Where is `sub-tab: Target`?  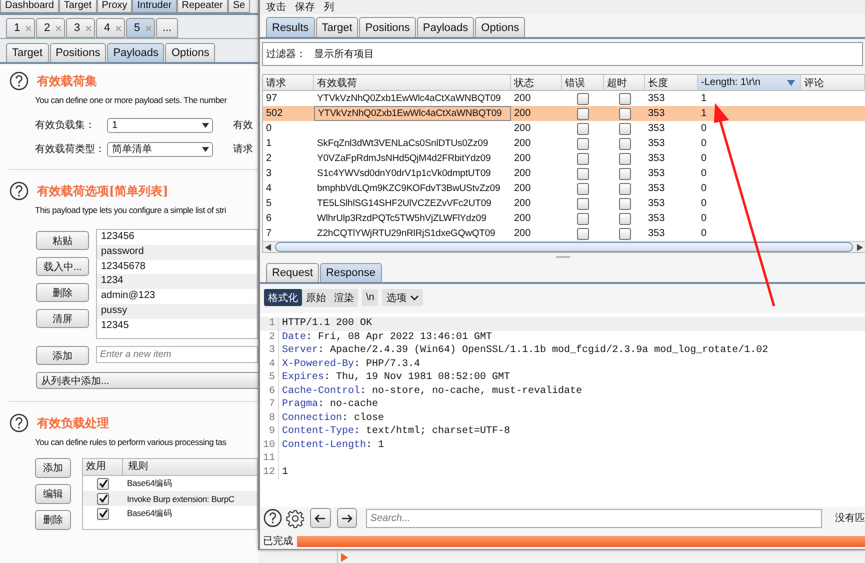
sub-tab: Target is located at coordinates (27, 52).